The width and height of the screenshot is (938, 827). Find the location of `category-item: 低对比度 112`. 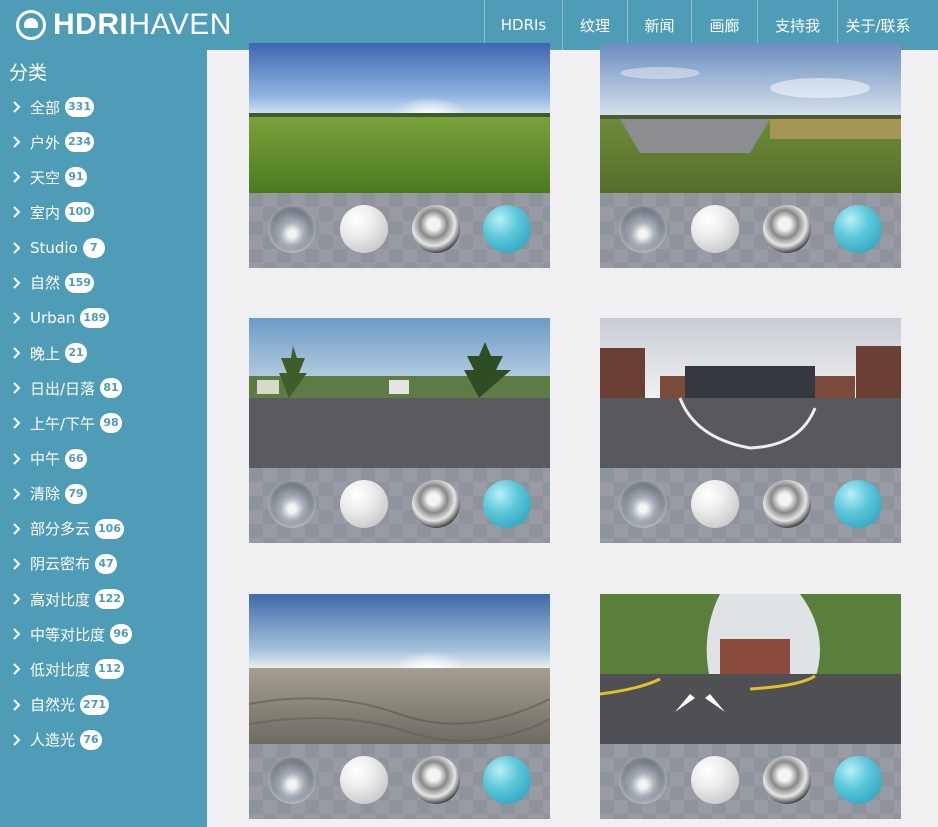

category-item: 低对比度 112 is located at coordinates (68, 669).